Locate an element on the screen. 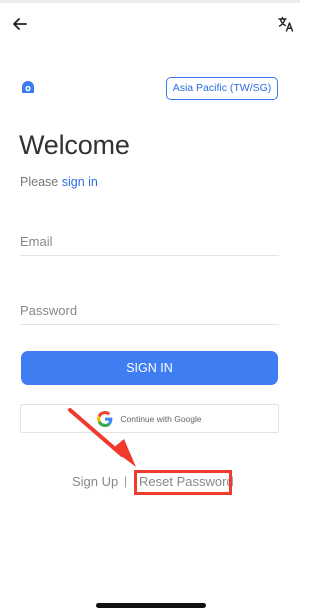 This screenshot has width=320, height=615. email-field is located at coordinates (149, 241).